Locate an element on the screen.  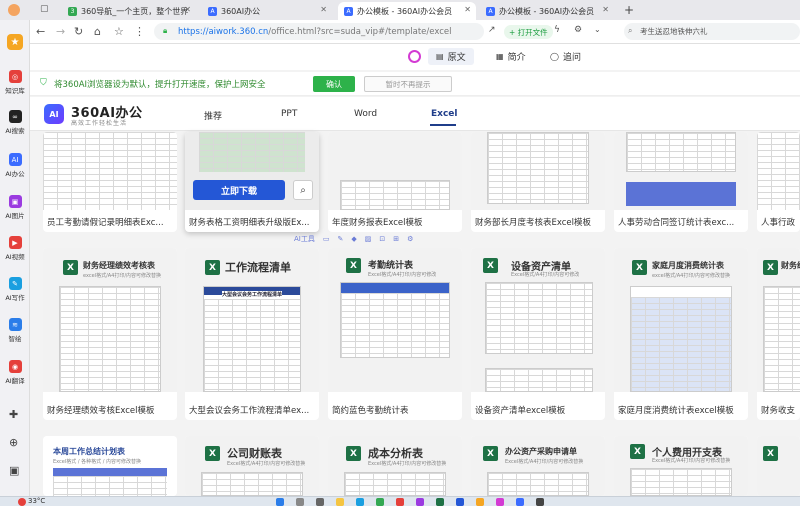
crop-icon: ⊡ is located at coordinates (382, 239).